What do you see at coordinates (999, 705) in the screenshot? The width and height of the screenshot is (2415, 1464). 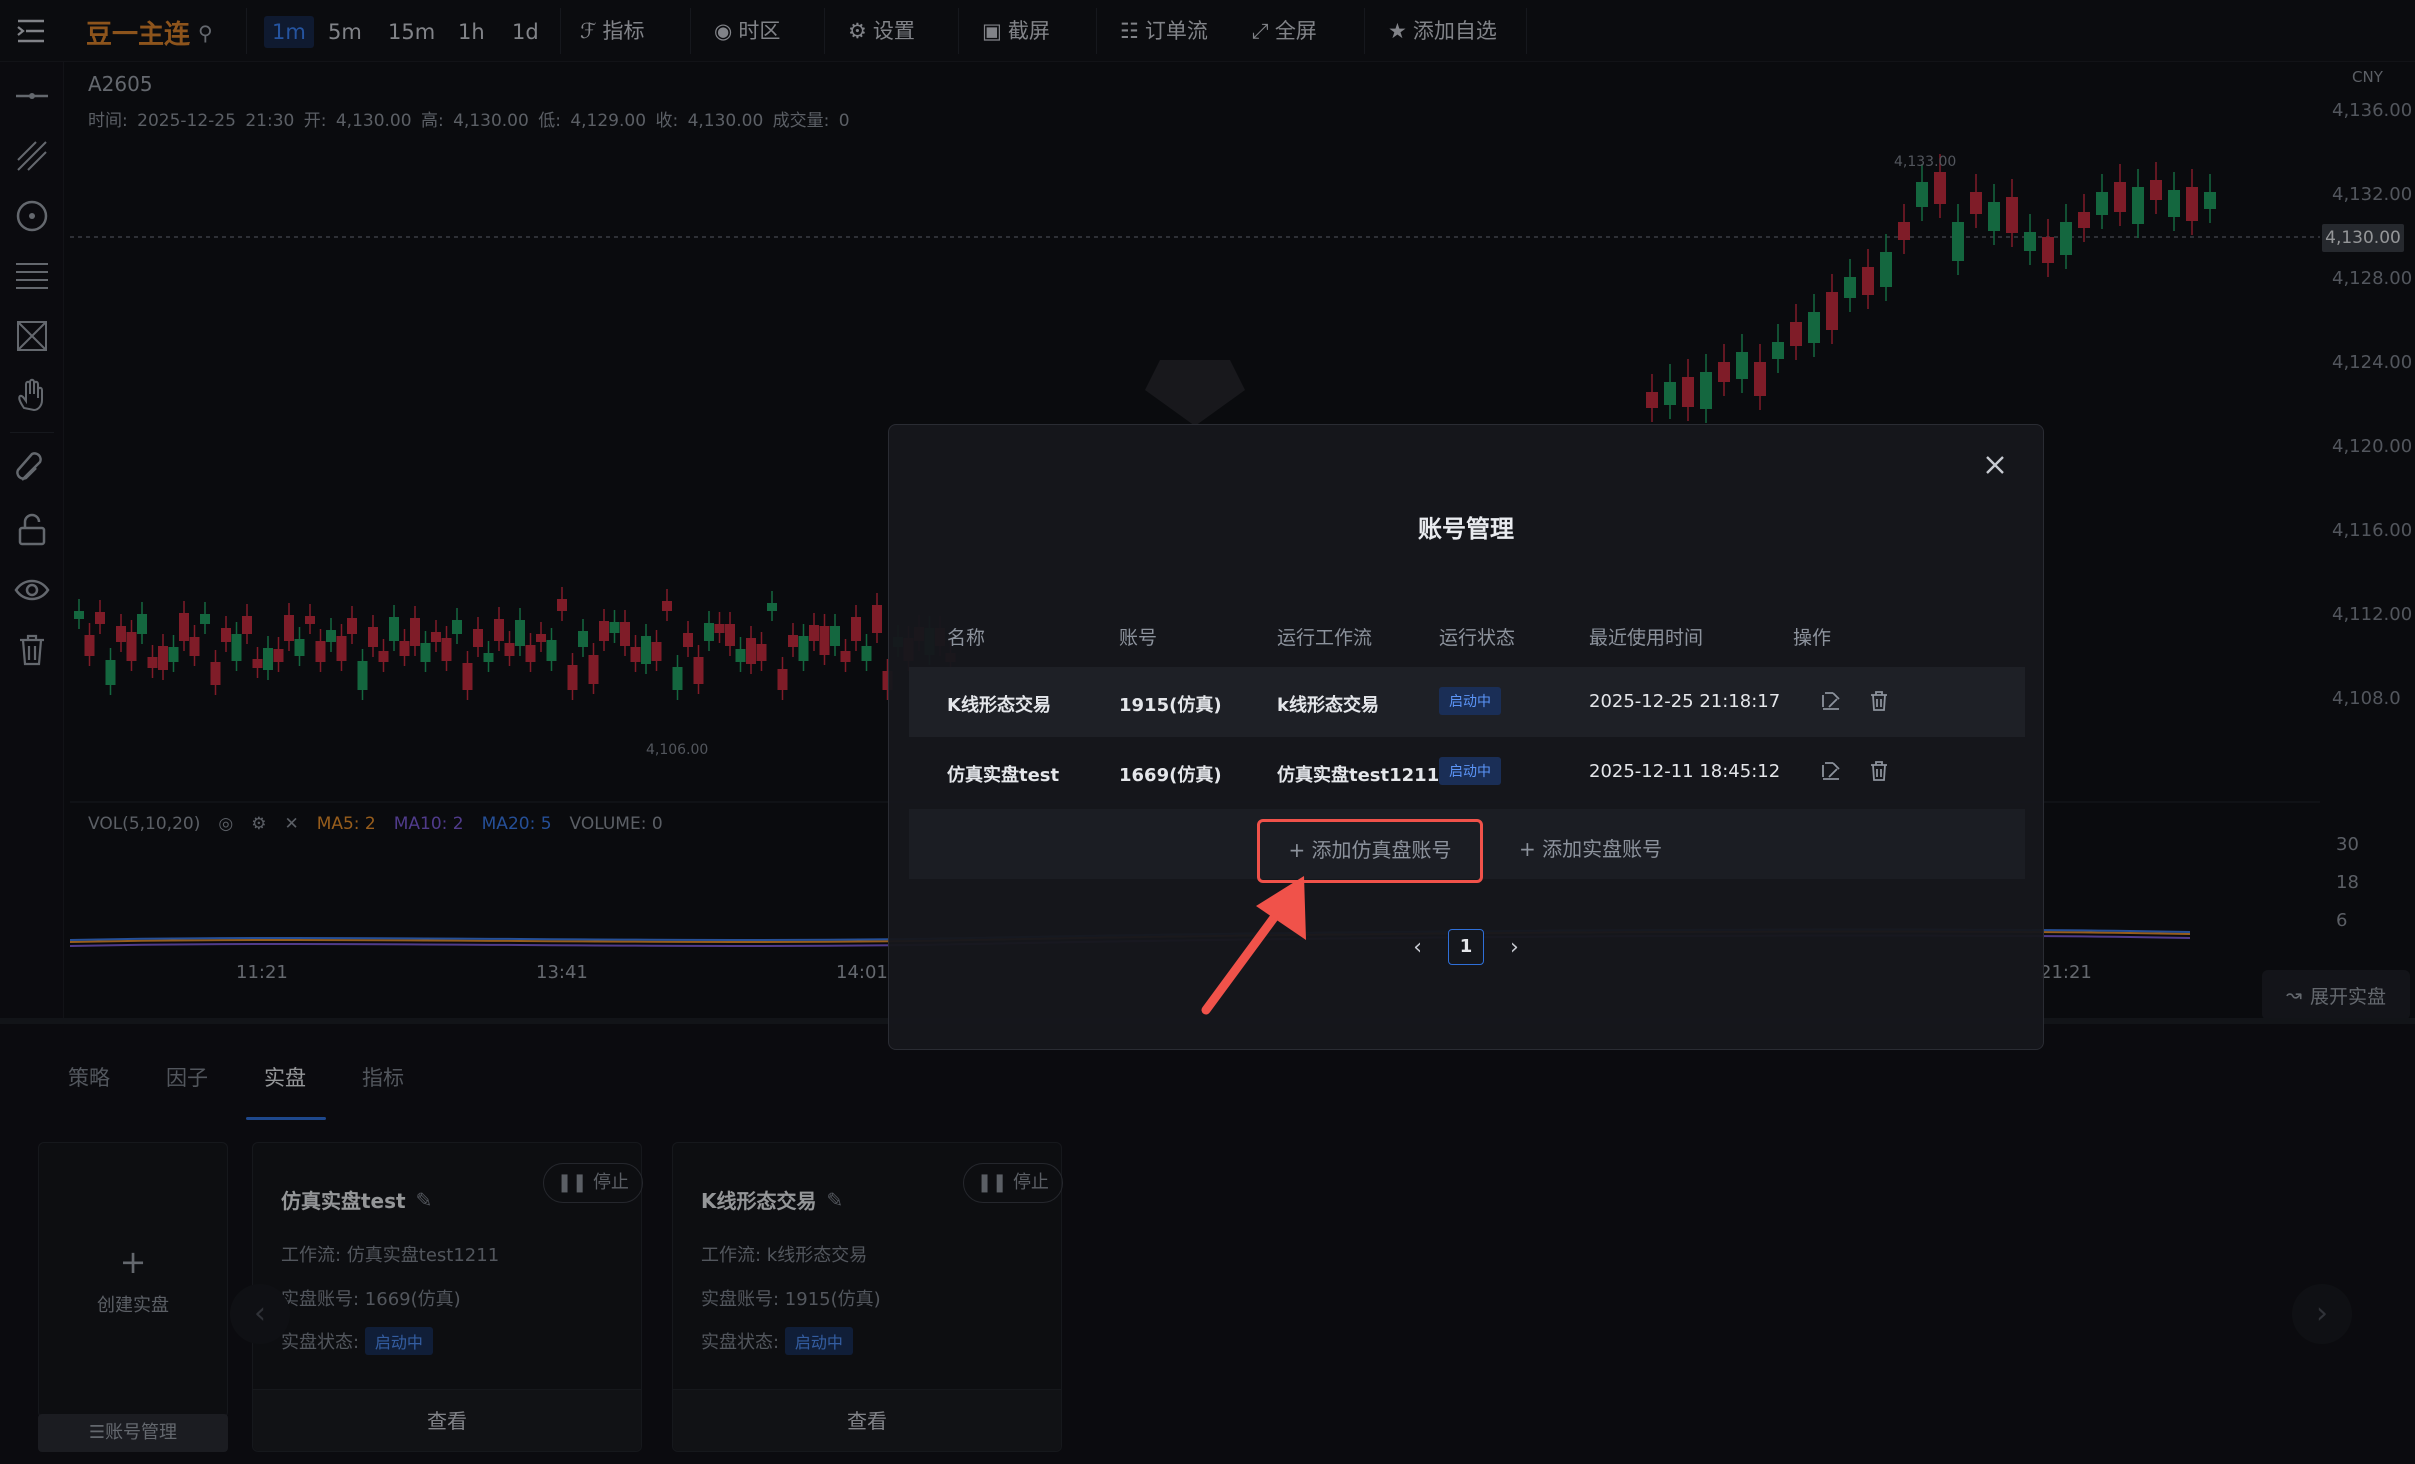 I see `account-name: K线形态交易` at bounding box center [999, 705].